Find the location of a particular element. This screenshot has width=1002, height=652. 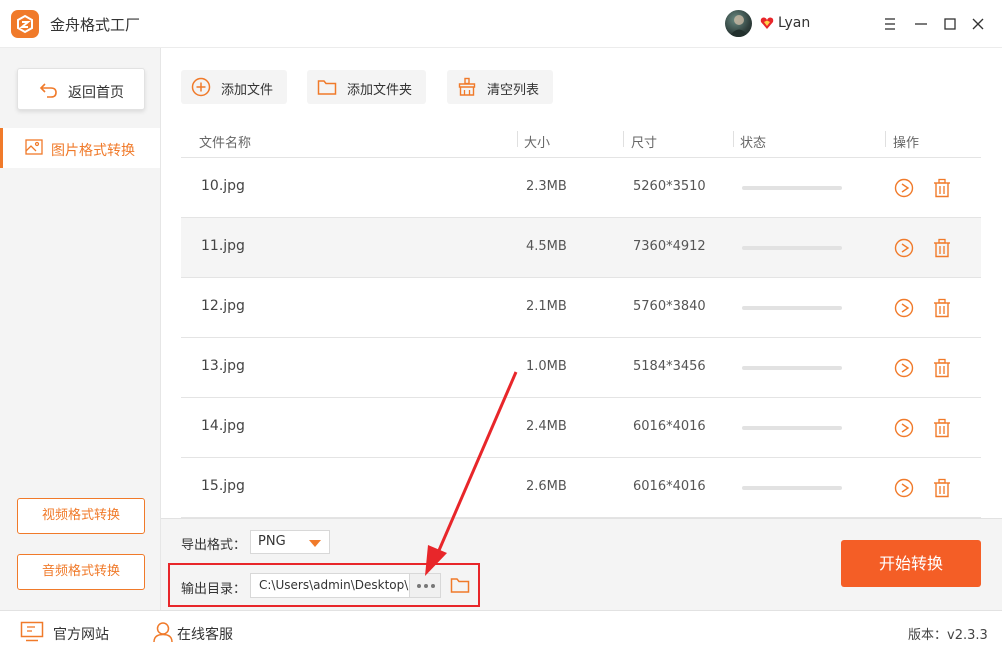

file-size: 2.3MB is located at coordinates (546, 186).